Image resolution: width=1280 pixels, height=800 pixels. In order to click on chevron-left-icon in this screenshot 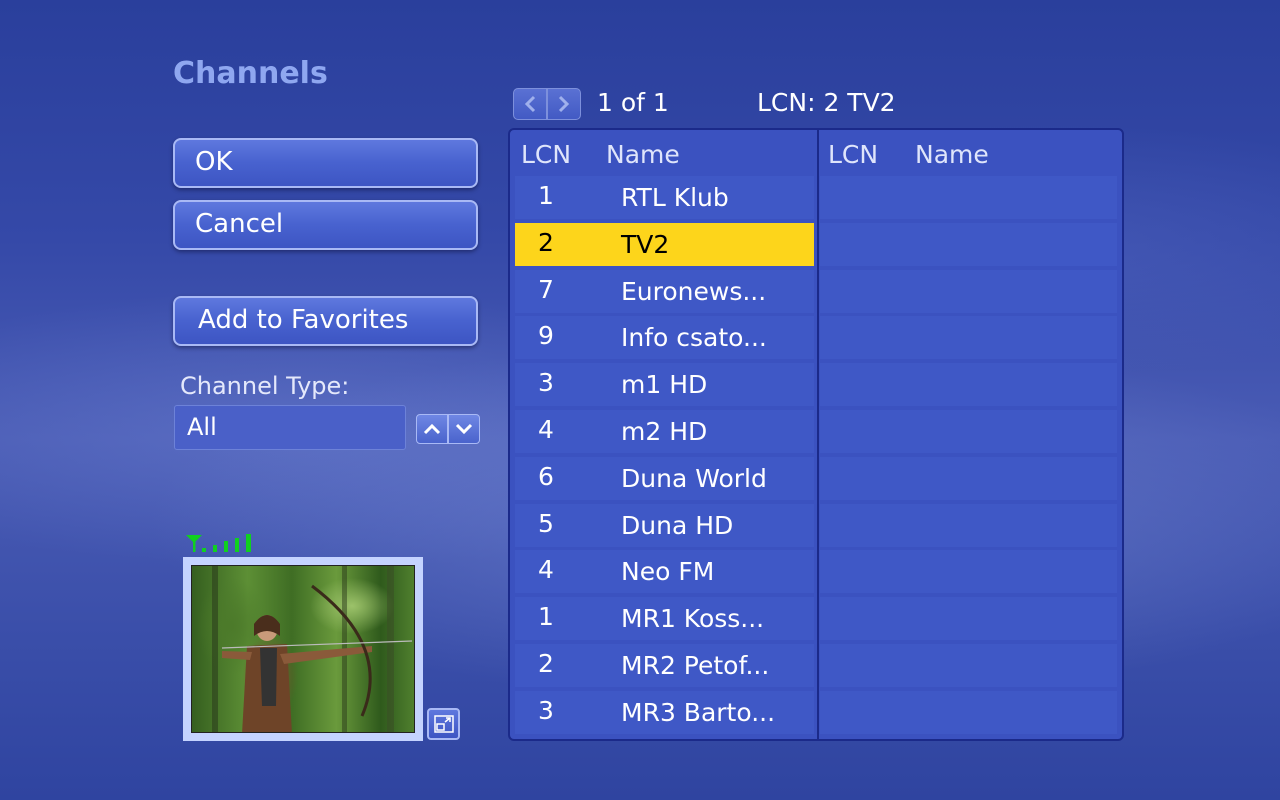, I will do `click(530, 104)`.